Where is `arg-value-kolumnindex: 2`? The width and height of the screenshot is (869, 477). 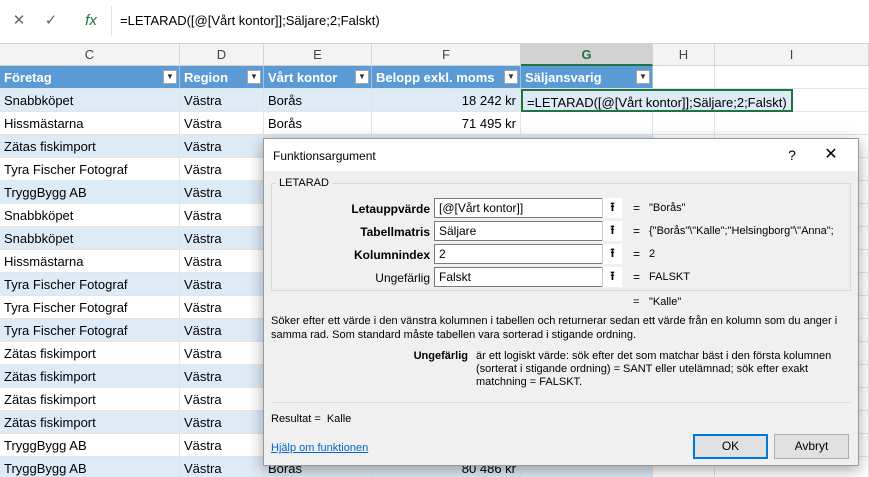
arg-value-kolumnindex: 2 is located at coordinates (652, 254).